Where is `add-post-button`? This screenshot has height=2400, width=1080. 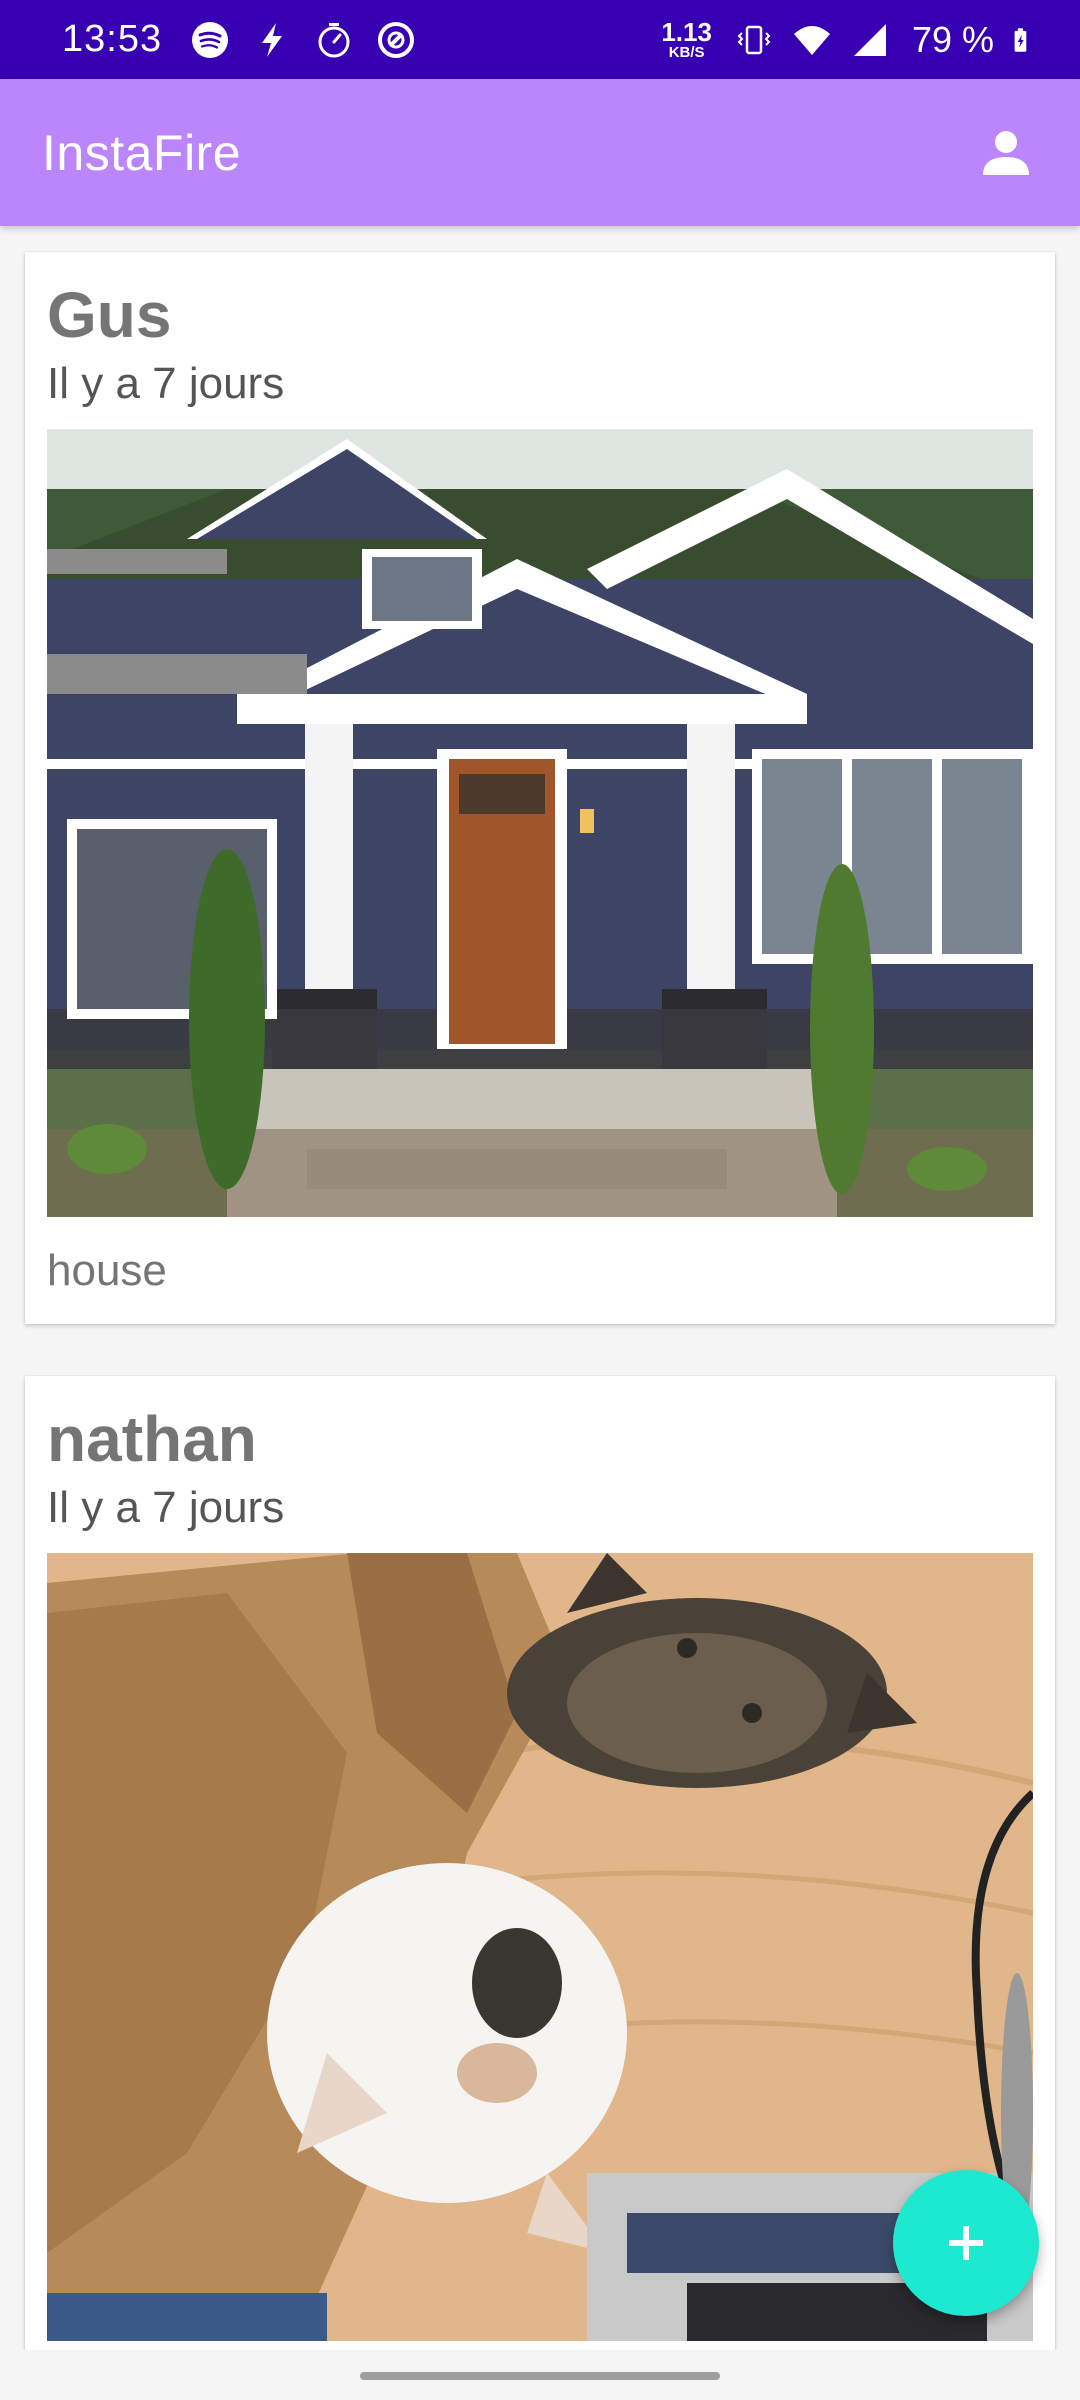 add-post-button is located at coordinates (966, 2243).